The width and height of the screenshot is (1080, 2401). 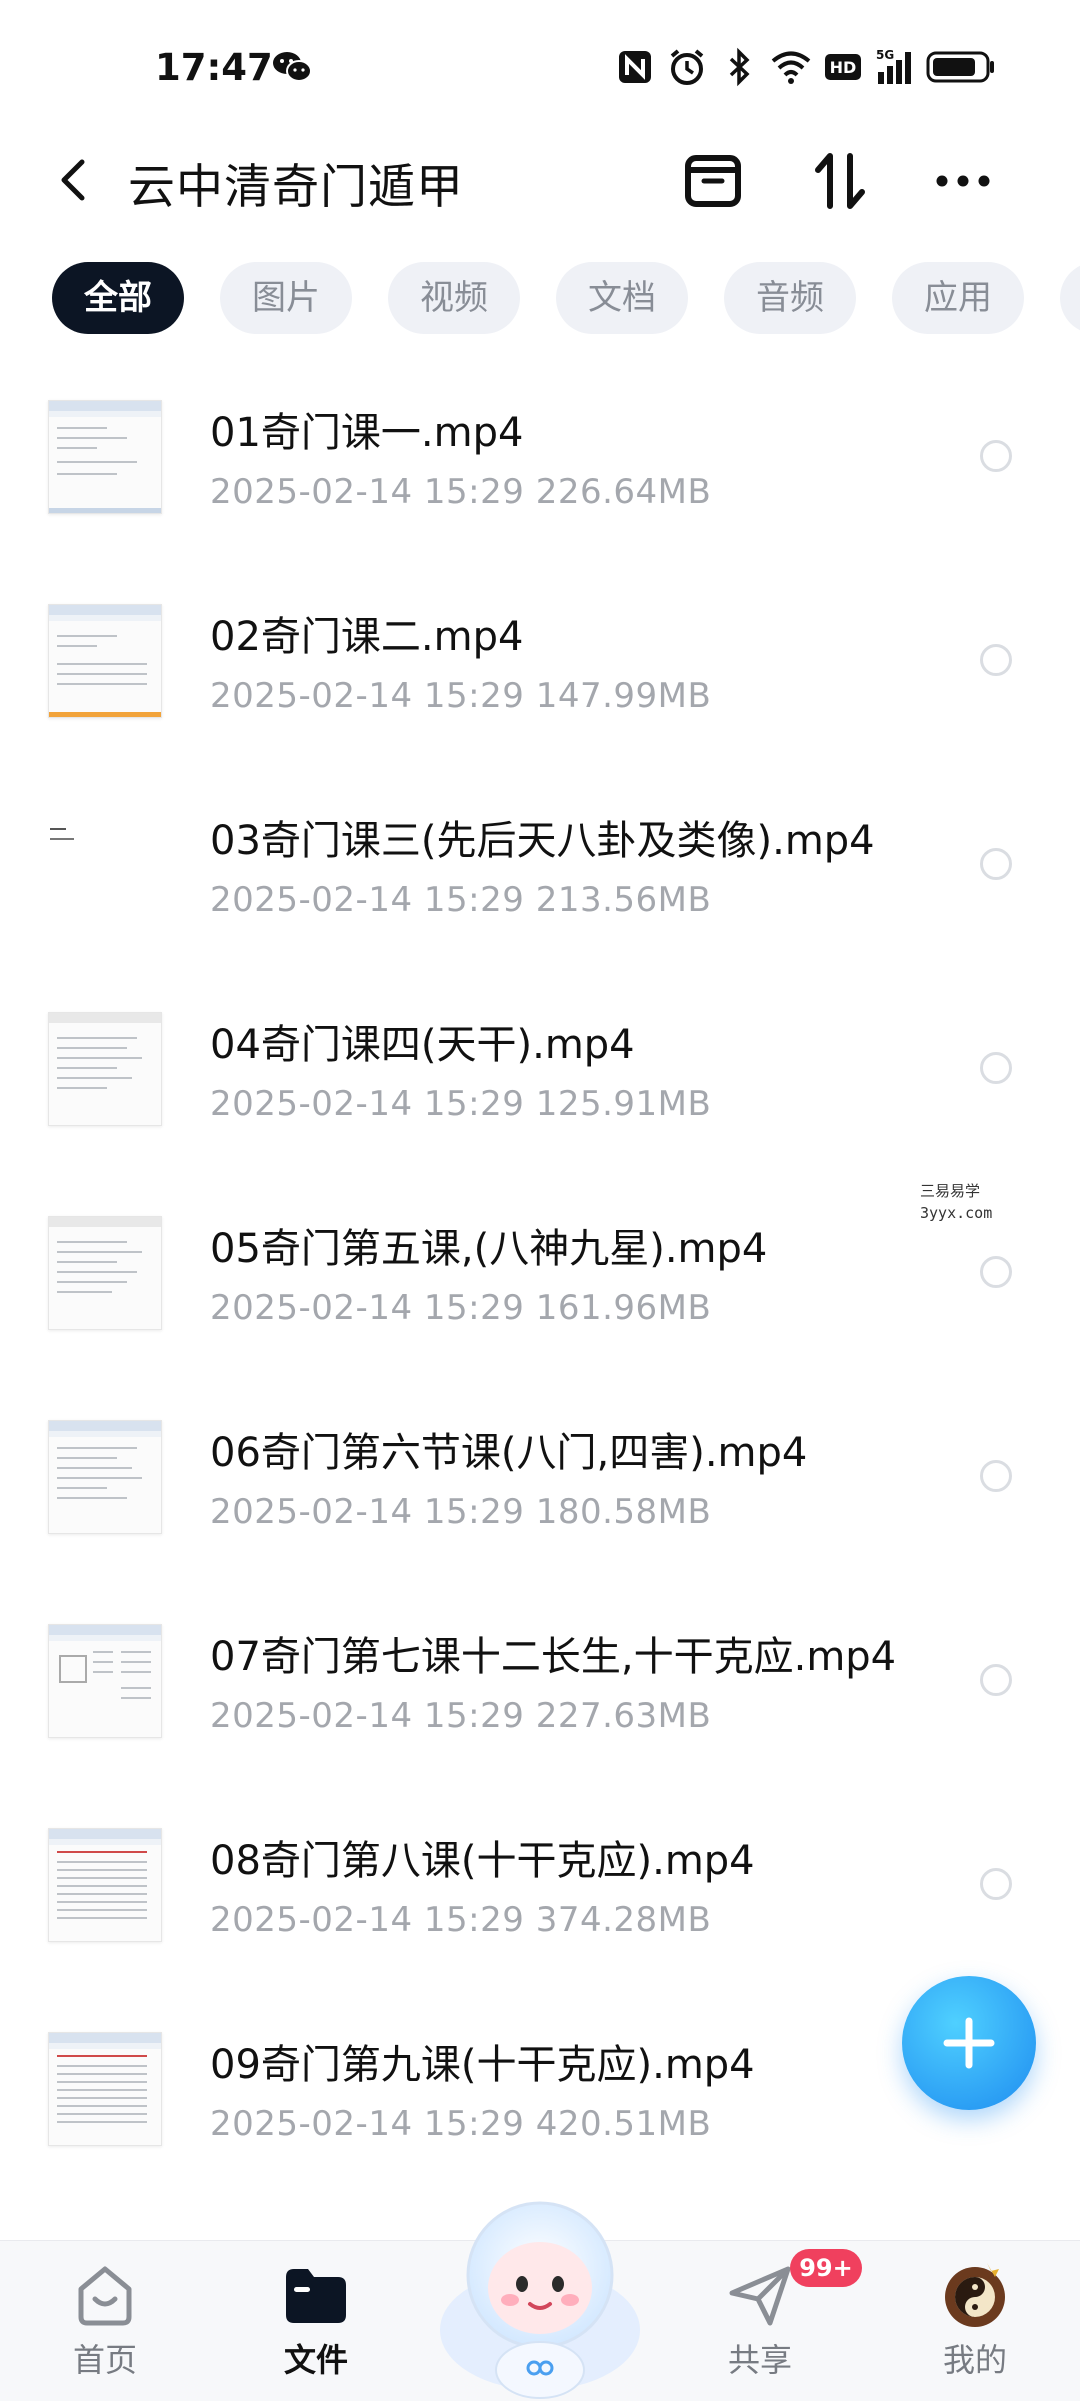 What do you see at coordinates (76, 180) in the screenshot?
I see `back-icon` at bounding box center [76, 180].